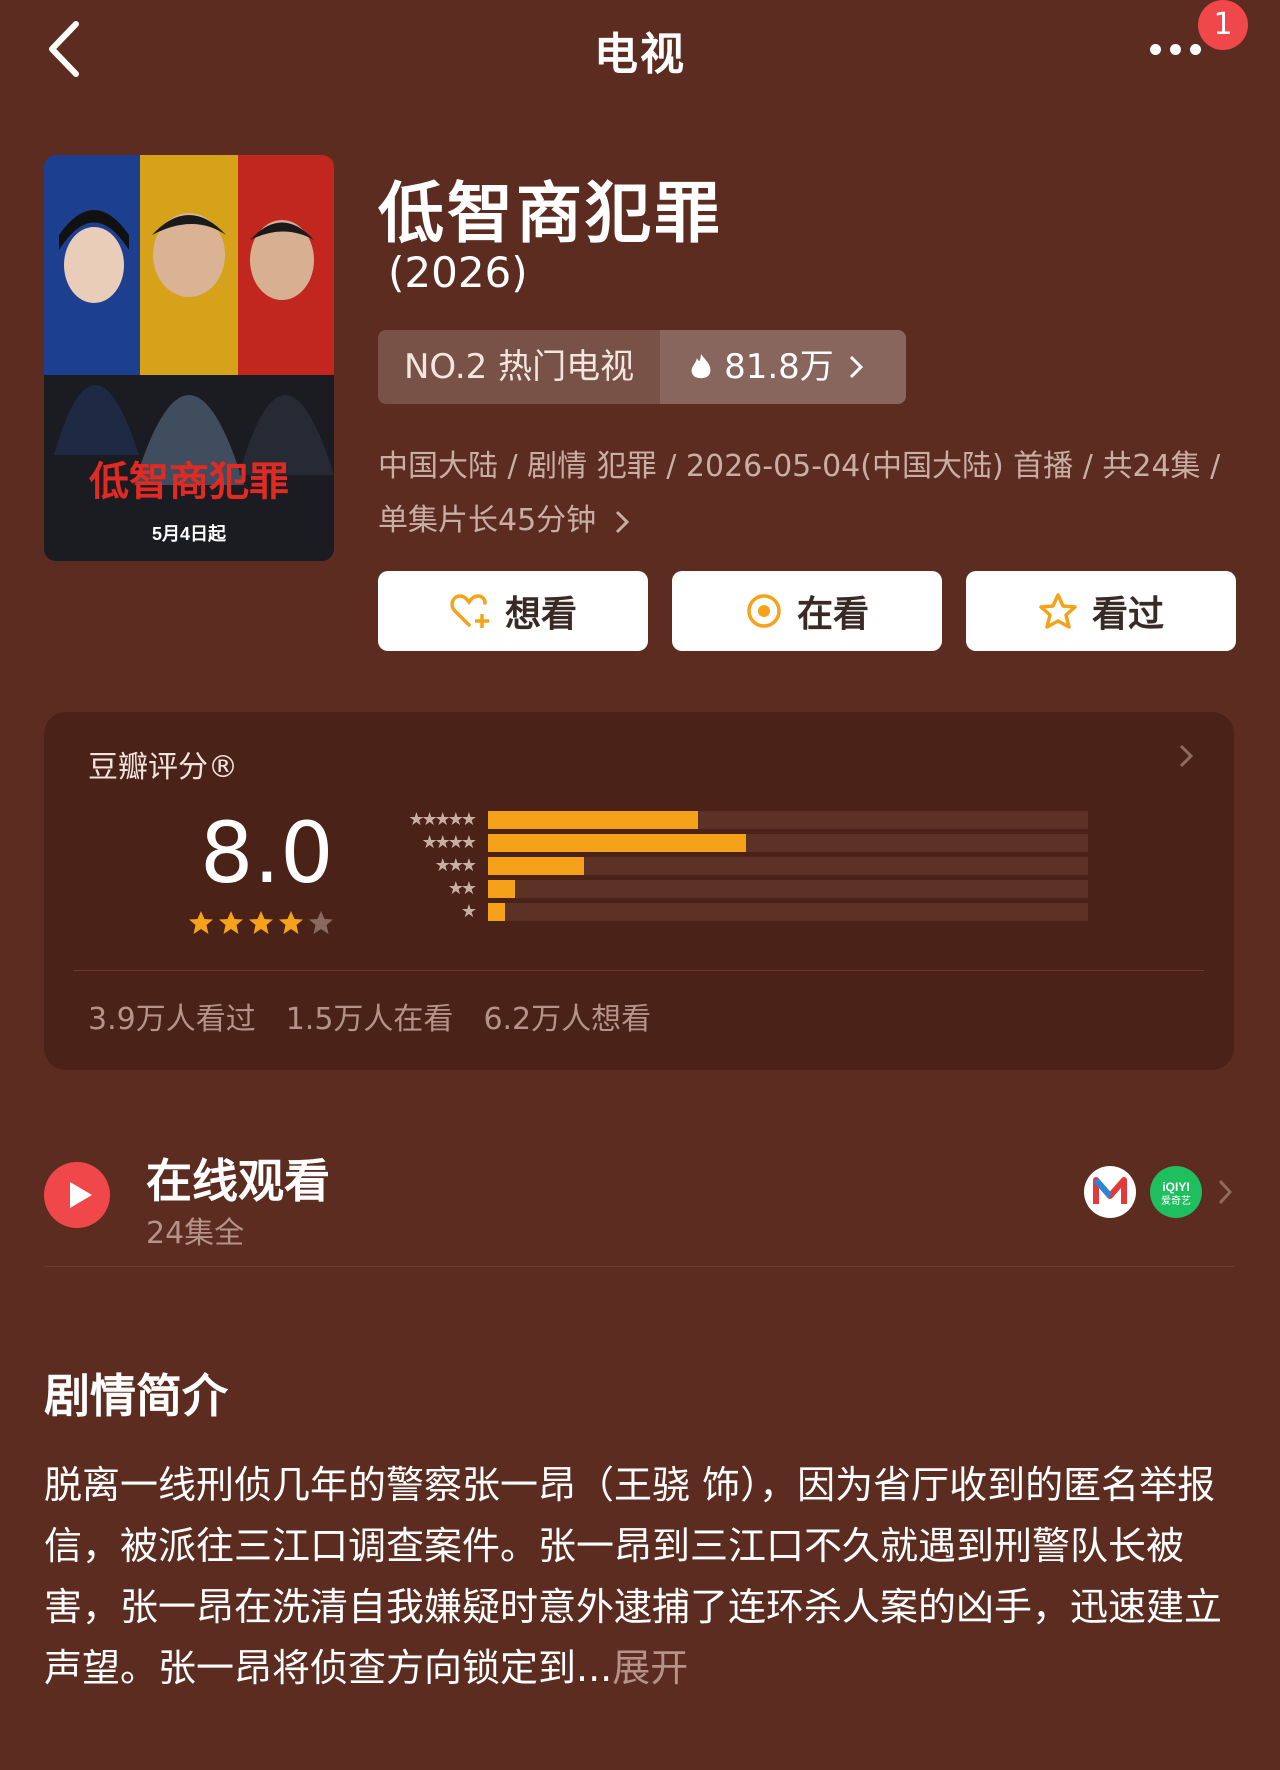 This screenshot has height=1770, width=1280. What do you see at coordinates (567, 1019) in the screenshot?
I see `want-count: 6.2万人想看` at bounding box center [567, 1019].